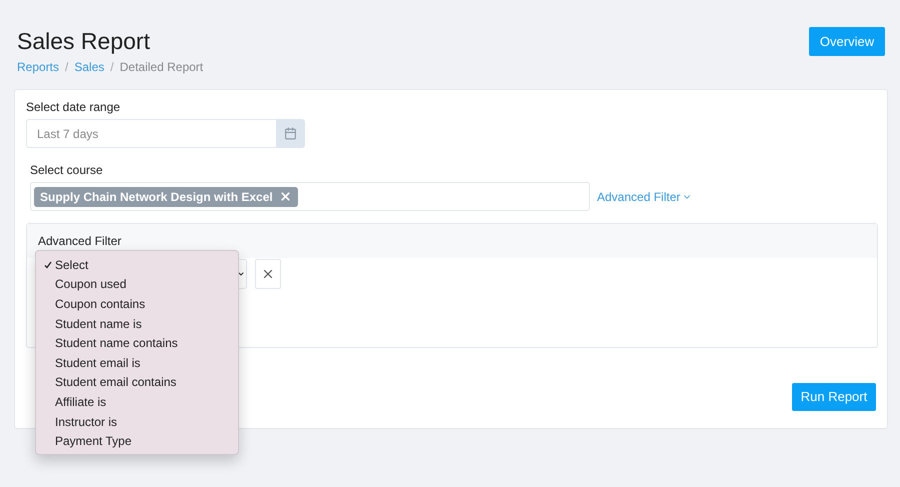  I want to click on panel-title: Advanced Filter, so click(80, 241).